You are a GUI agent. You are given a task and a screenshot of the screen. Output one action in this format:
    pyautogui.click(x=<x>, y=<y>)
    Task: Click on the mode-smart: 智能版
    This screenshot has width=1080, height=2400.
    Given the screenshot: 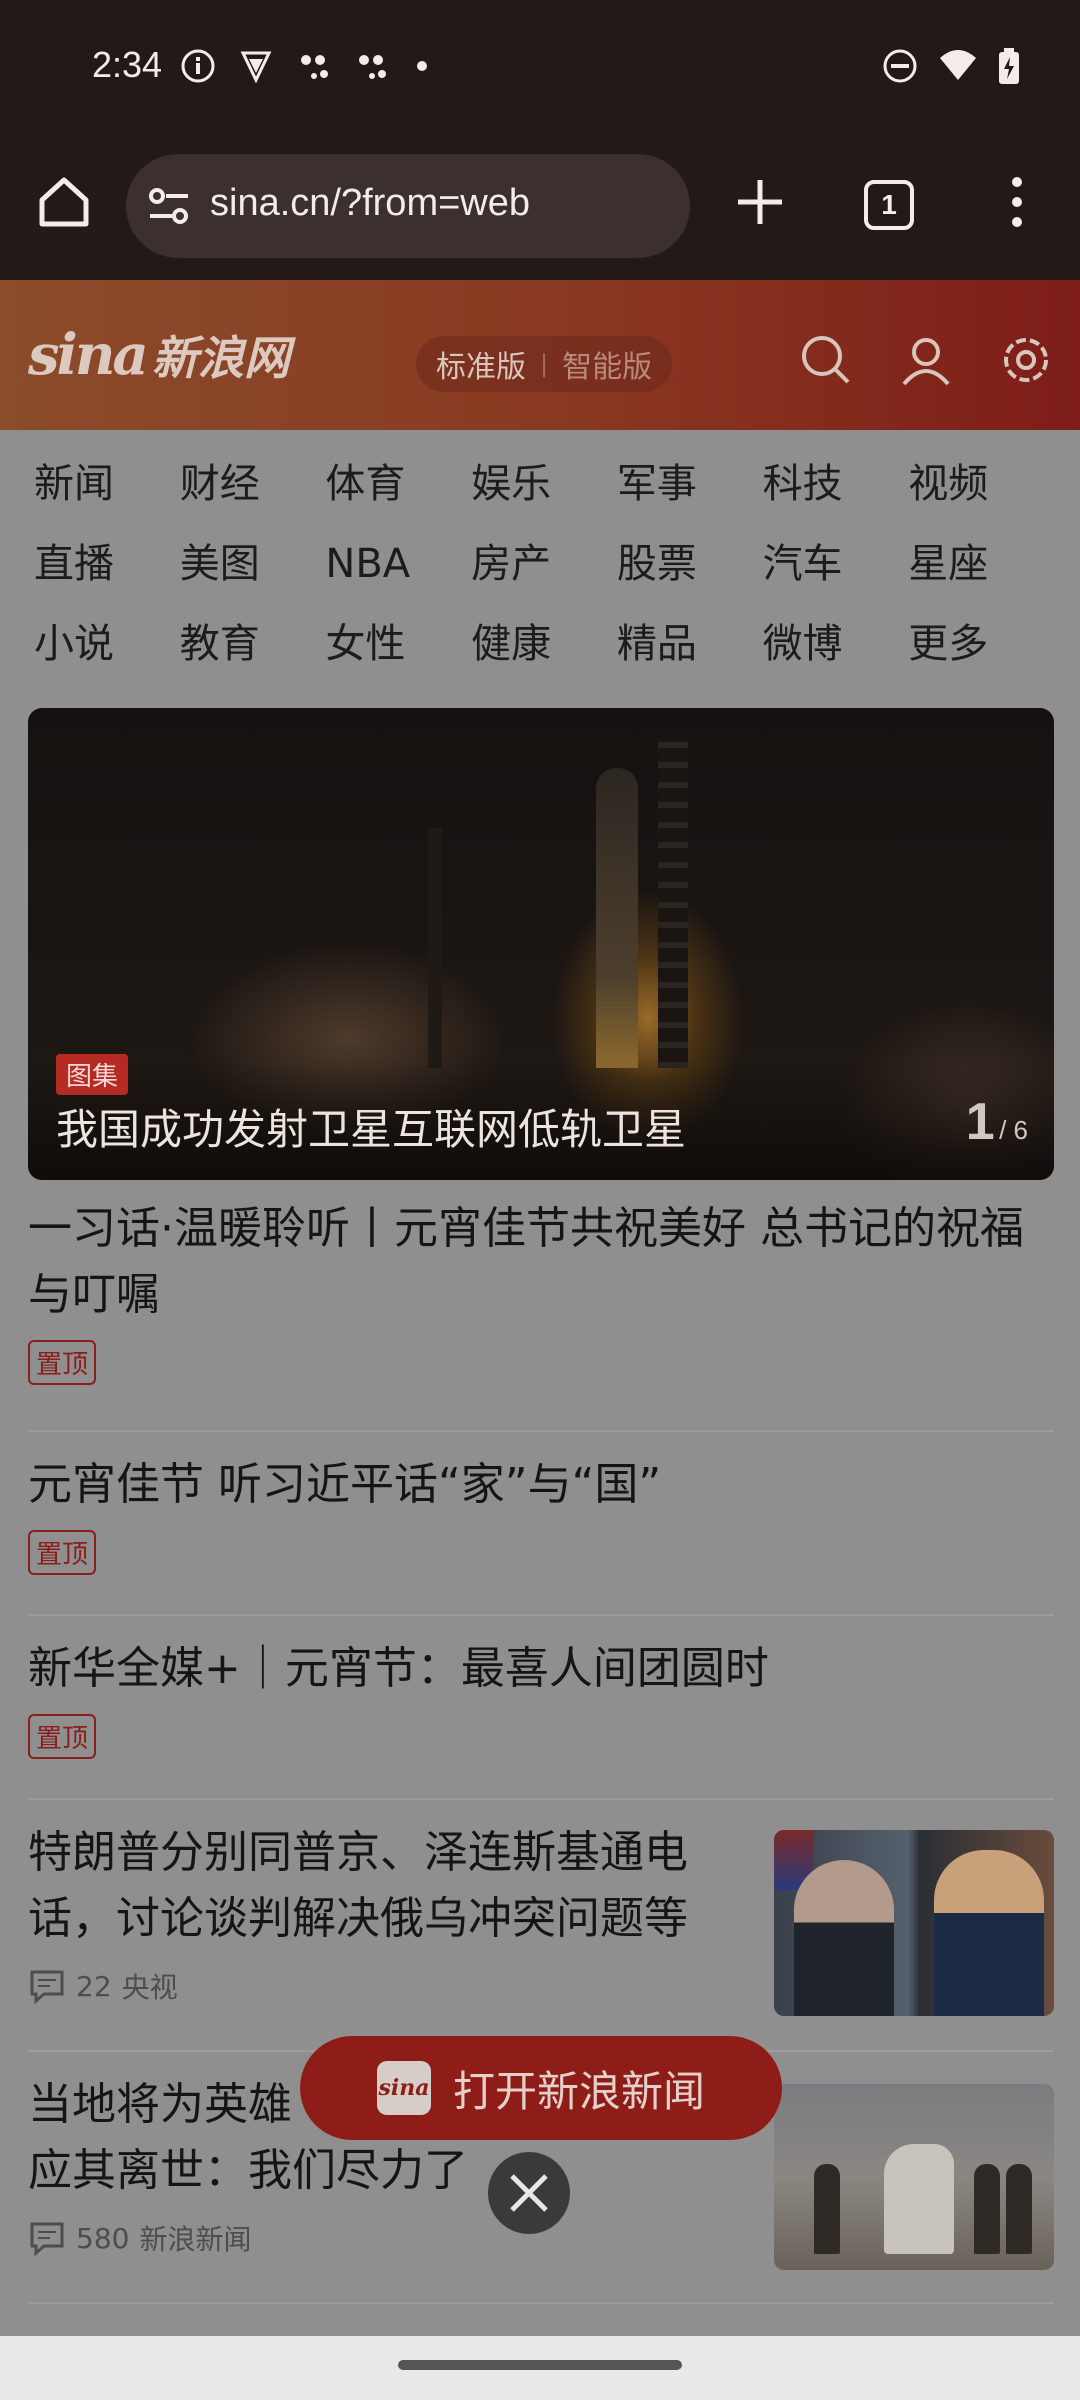 What is the action you would take?
    pyautogui.click(x=607, y=364)
    